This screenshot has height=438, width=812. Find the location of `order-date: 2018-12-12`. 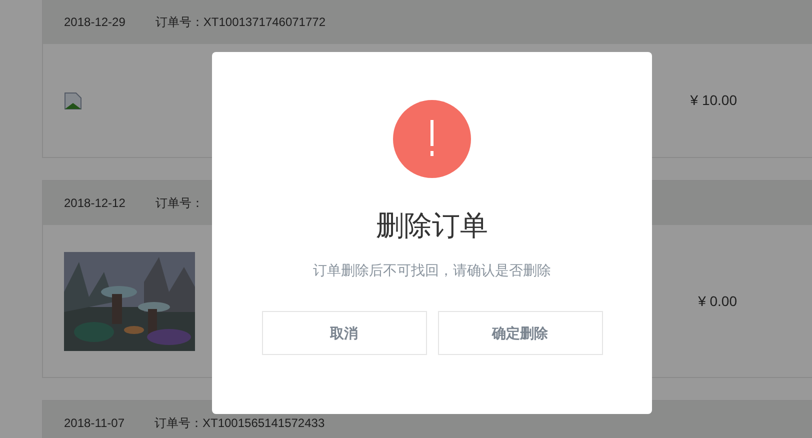

order-date: 2018-12-12 is located at coordinates (95, 203).